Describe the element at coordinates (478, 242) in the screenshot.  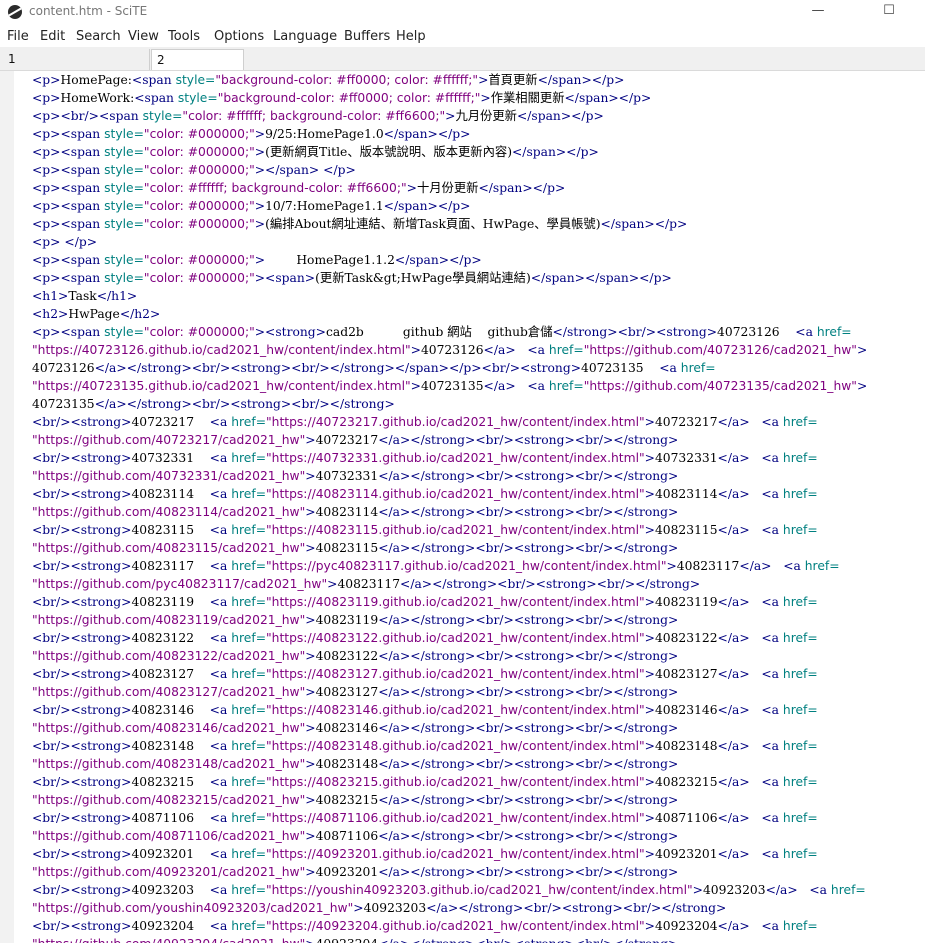
I see `code-line: <p> </p>` at that location.